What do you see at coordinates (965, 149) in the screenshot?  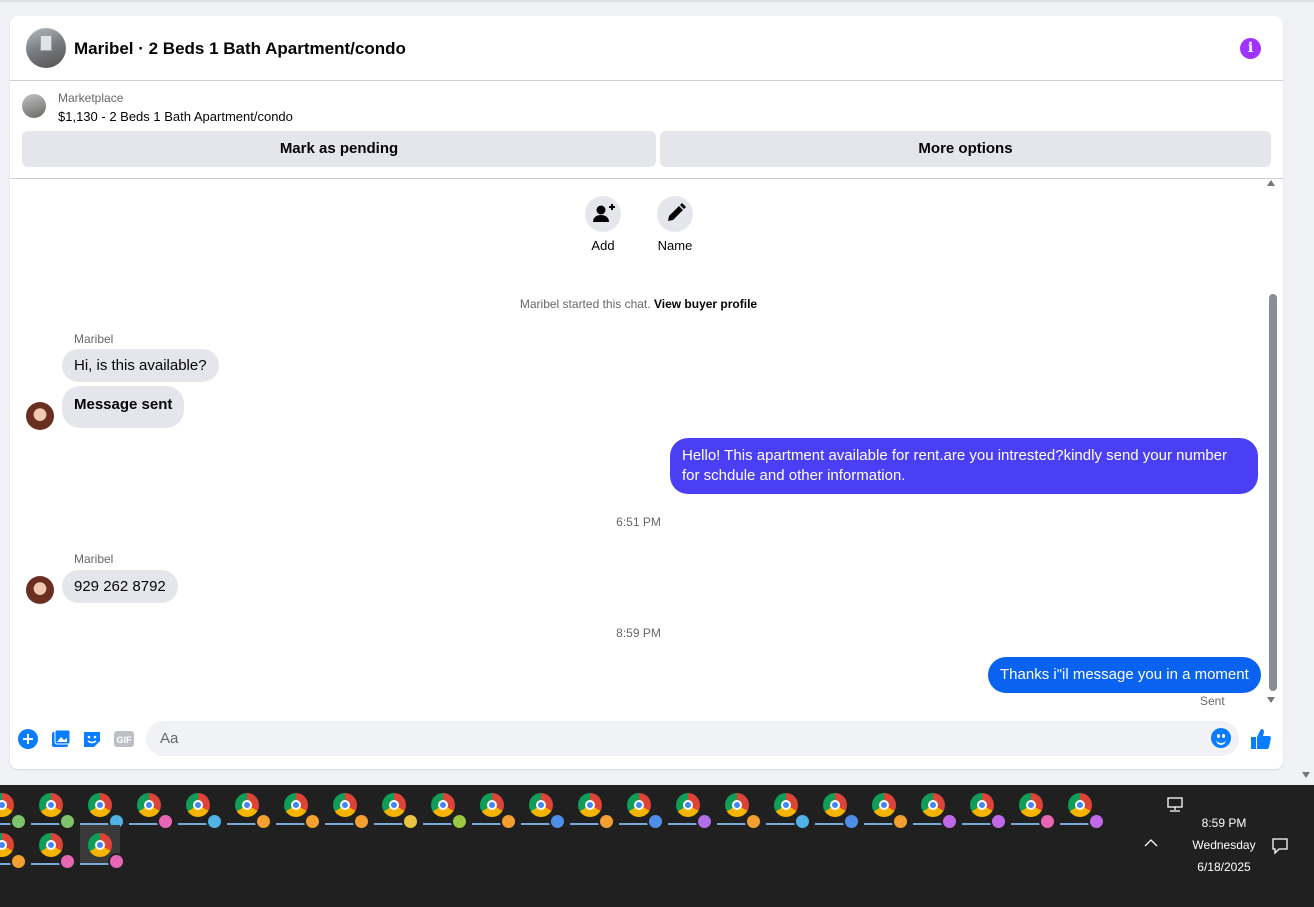 I see `more-options-button: More options` at bounding box center [965, 149].